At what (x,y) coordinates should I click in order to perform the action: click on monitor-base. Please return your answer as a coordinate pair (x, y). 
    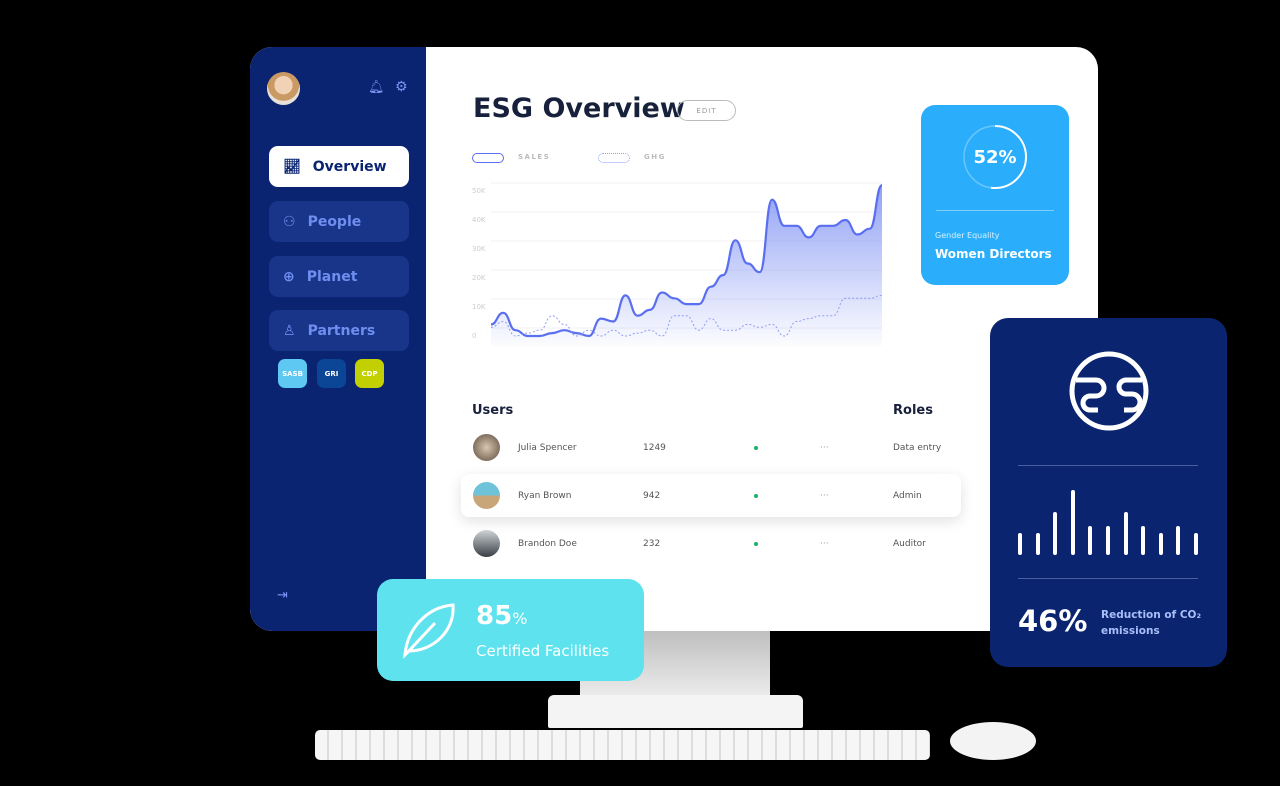
    Looking at the image, I should click on (675, 711).